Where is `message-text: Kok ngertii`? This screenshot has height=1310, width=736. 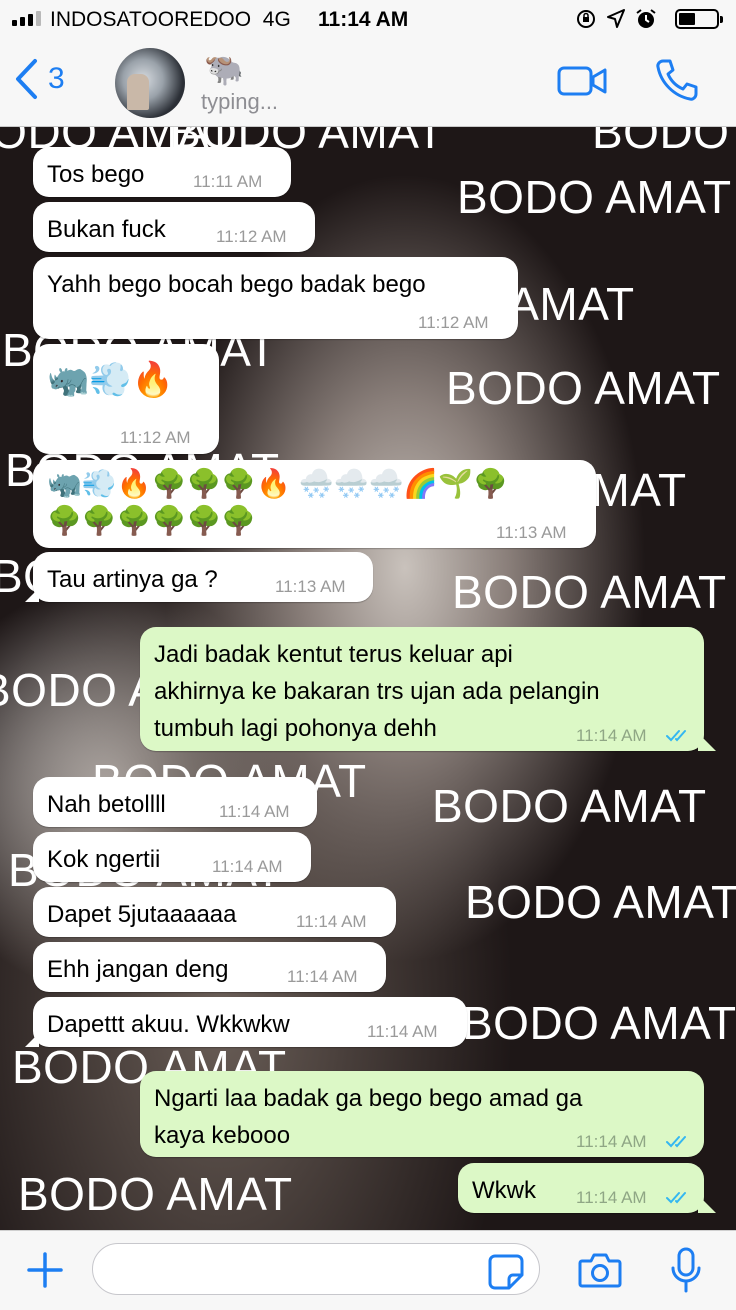
message-text: Kok ngertii is located at coordinates (104, 859).